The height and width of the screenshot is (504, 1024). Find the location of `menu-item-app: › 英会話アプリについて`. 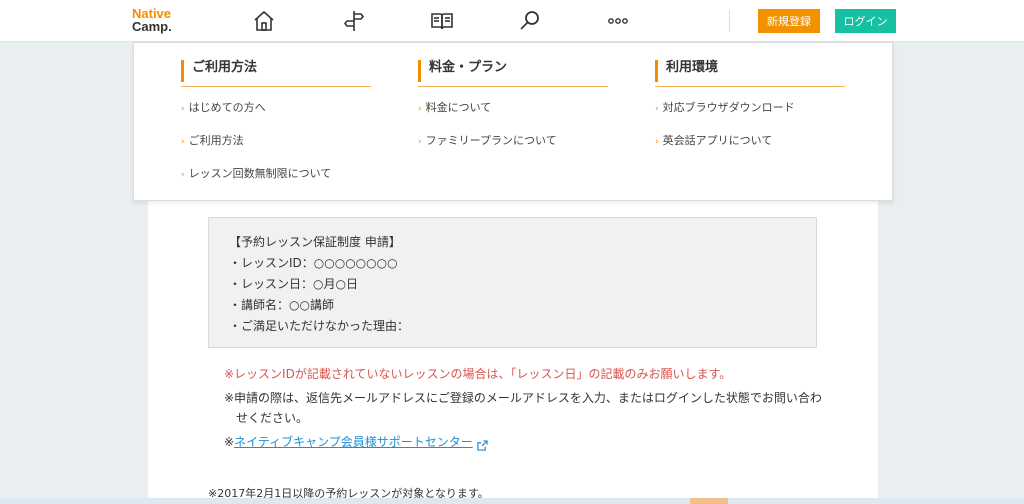

menu-item-app: › 英会話アプリについて is located at coordinates (750, 141).